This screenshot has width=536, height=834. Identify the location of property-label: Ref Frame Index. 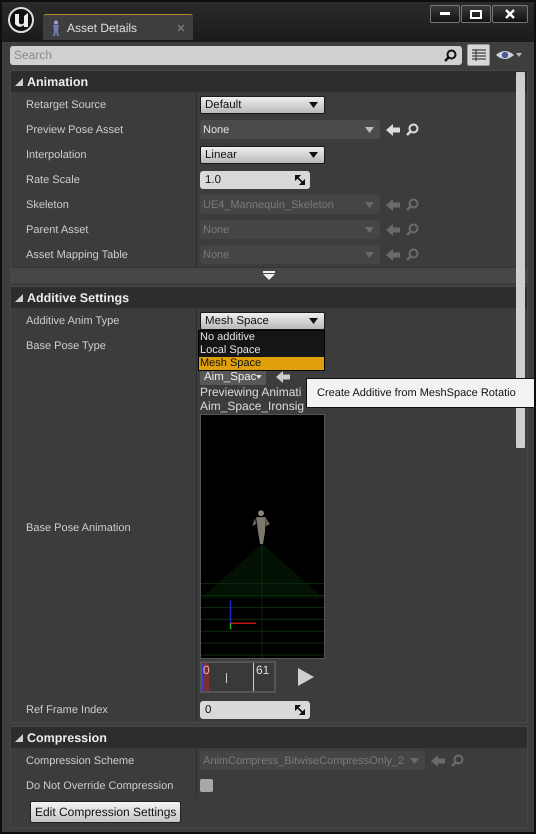
(67, 710).